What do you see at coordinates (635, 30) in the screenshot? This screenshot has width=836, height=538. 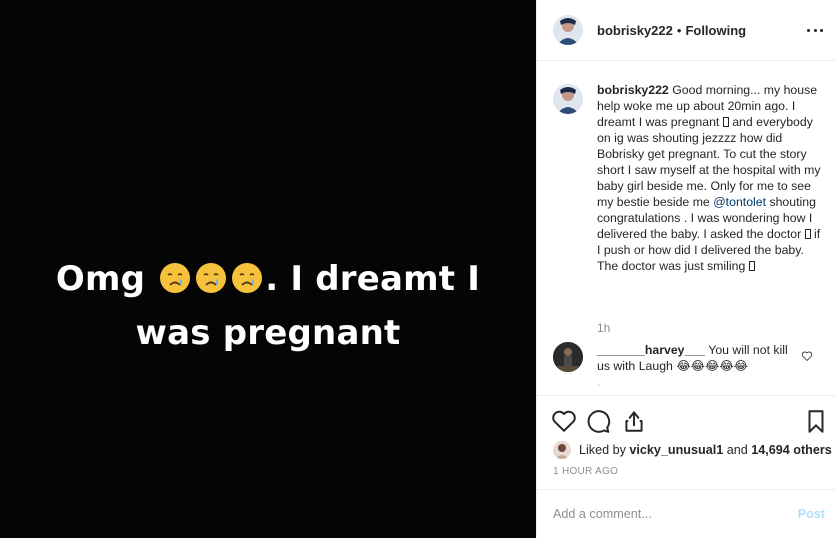 I see `username-link: bobrisky222` at bounding box center [635, 30].